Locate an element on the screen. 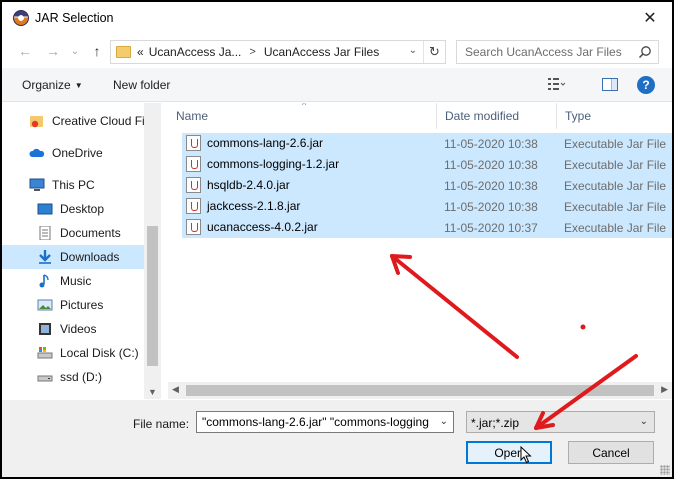 This screenshot has width=674, height=479. file-type-filter: *.jar;*.zip ⌄ is located at coordinates (560, 422).